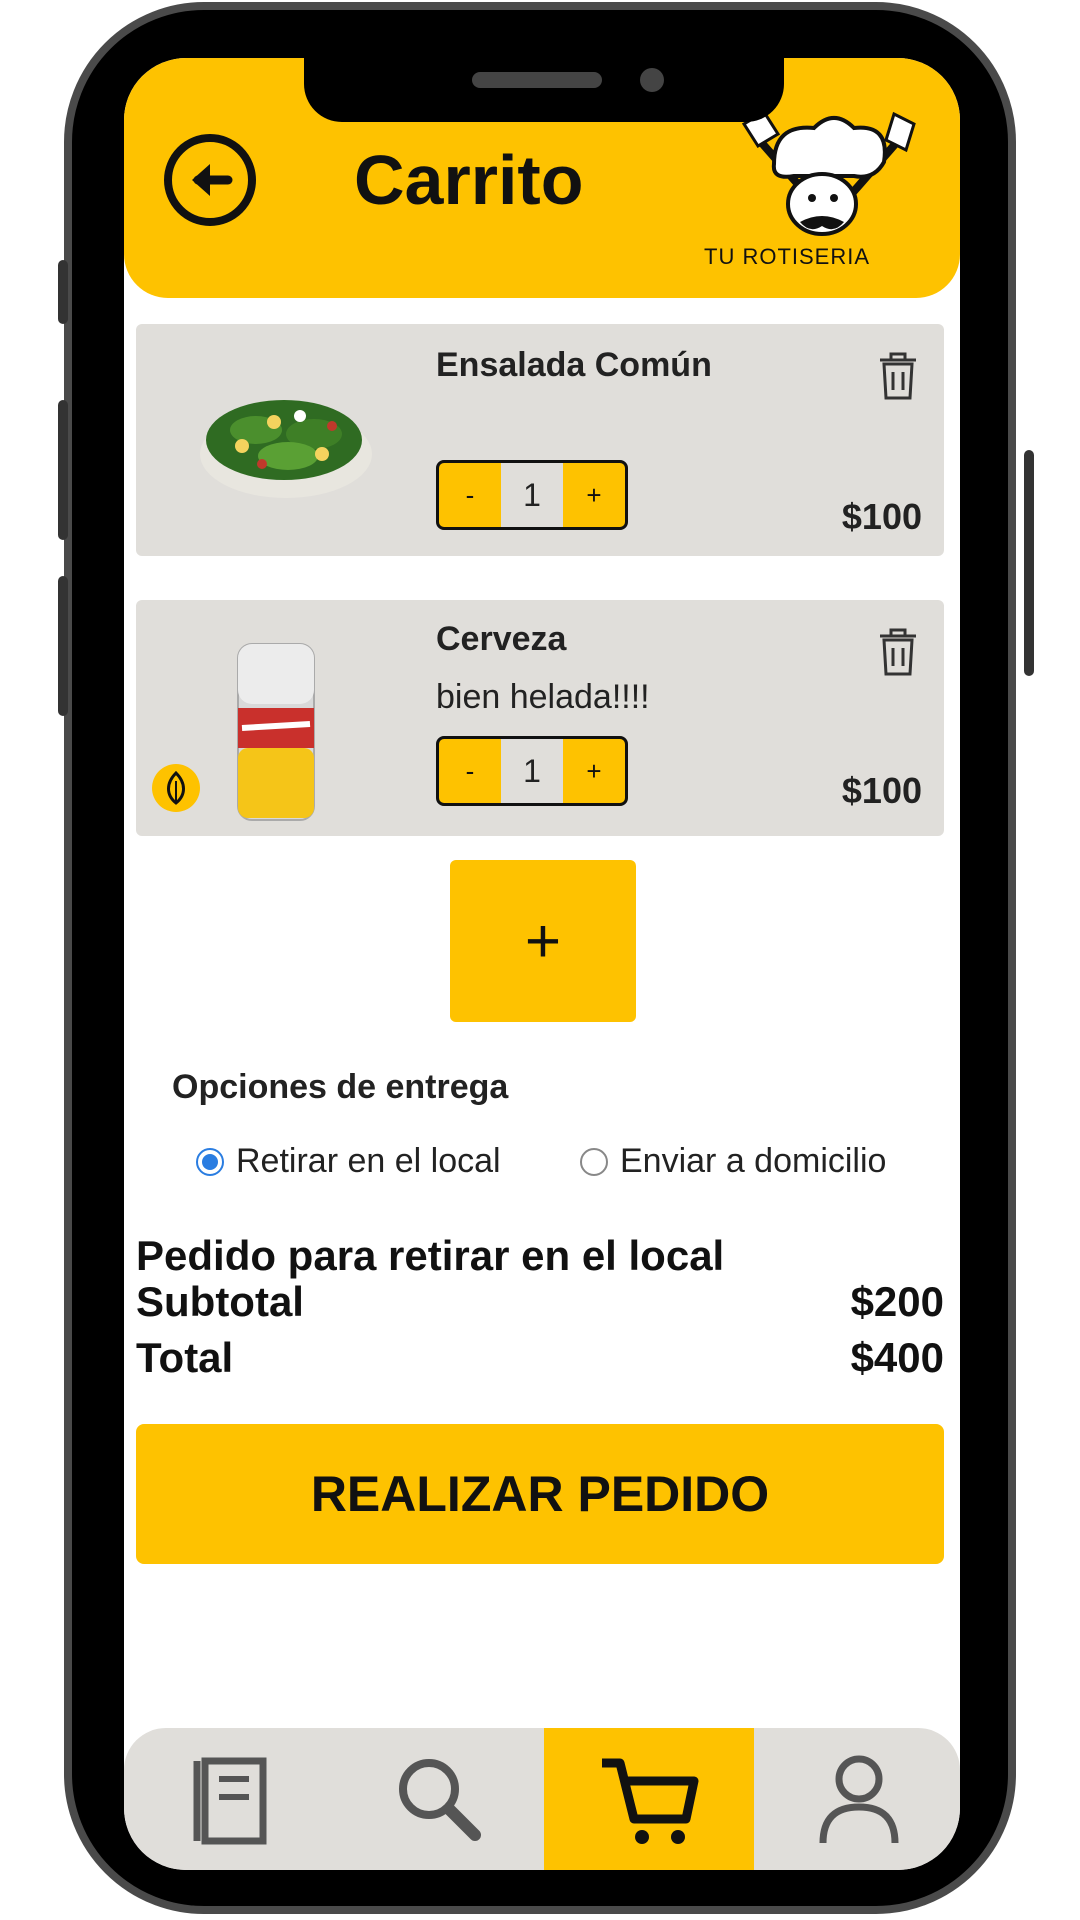 The width and height of the screenshot is (1080, 1920). I want to click on tab-search, so click(439, 1799).